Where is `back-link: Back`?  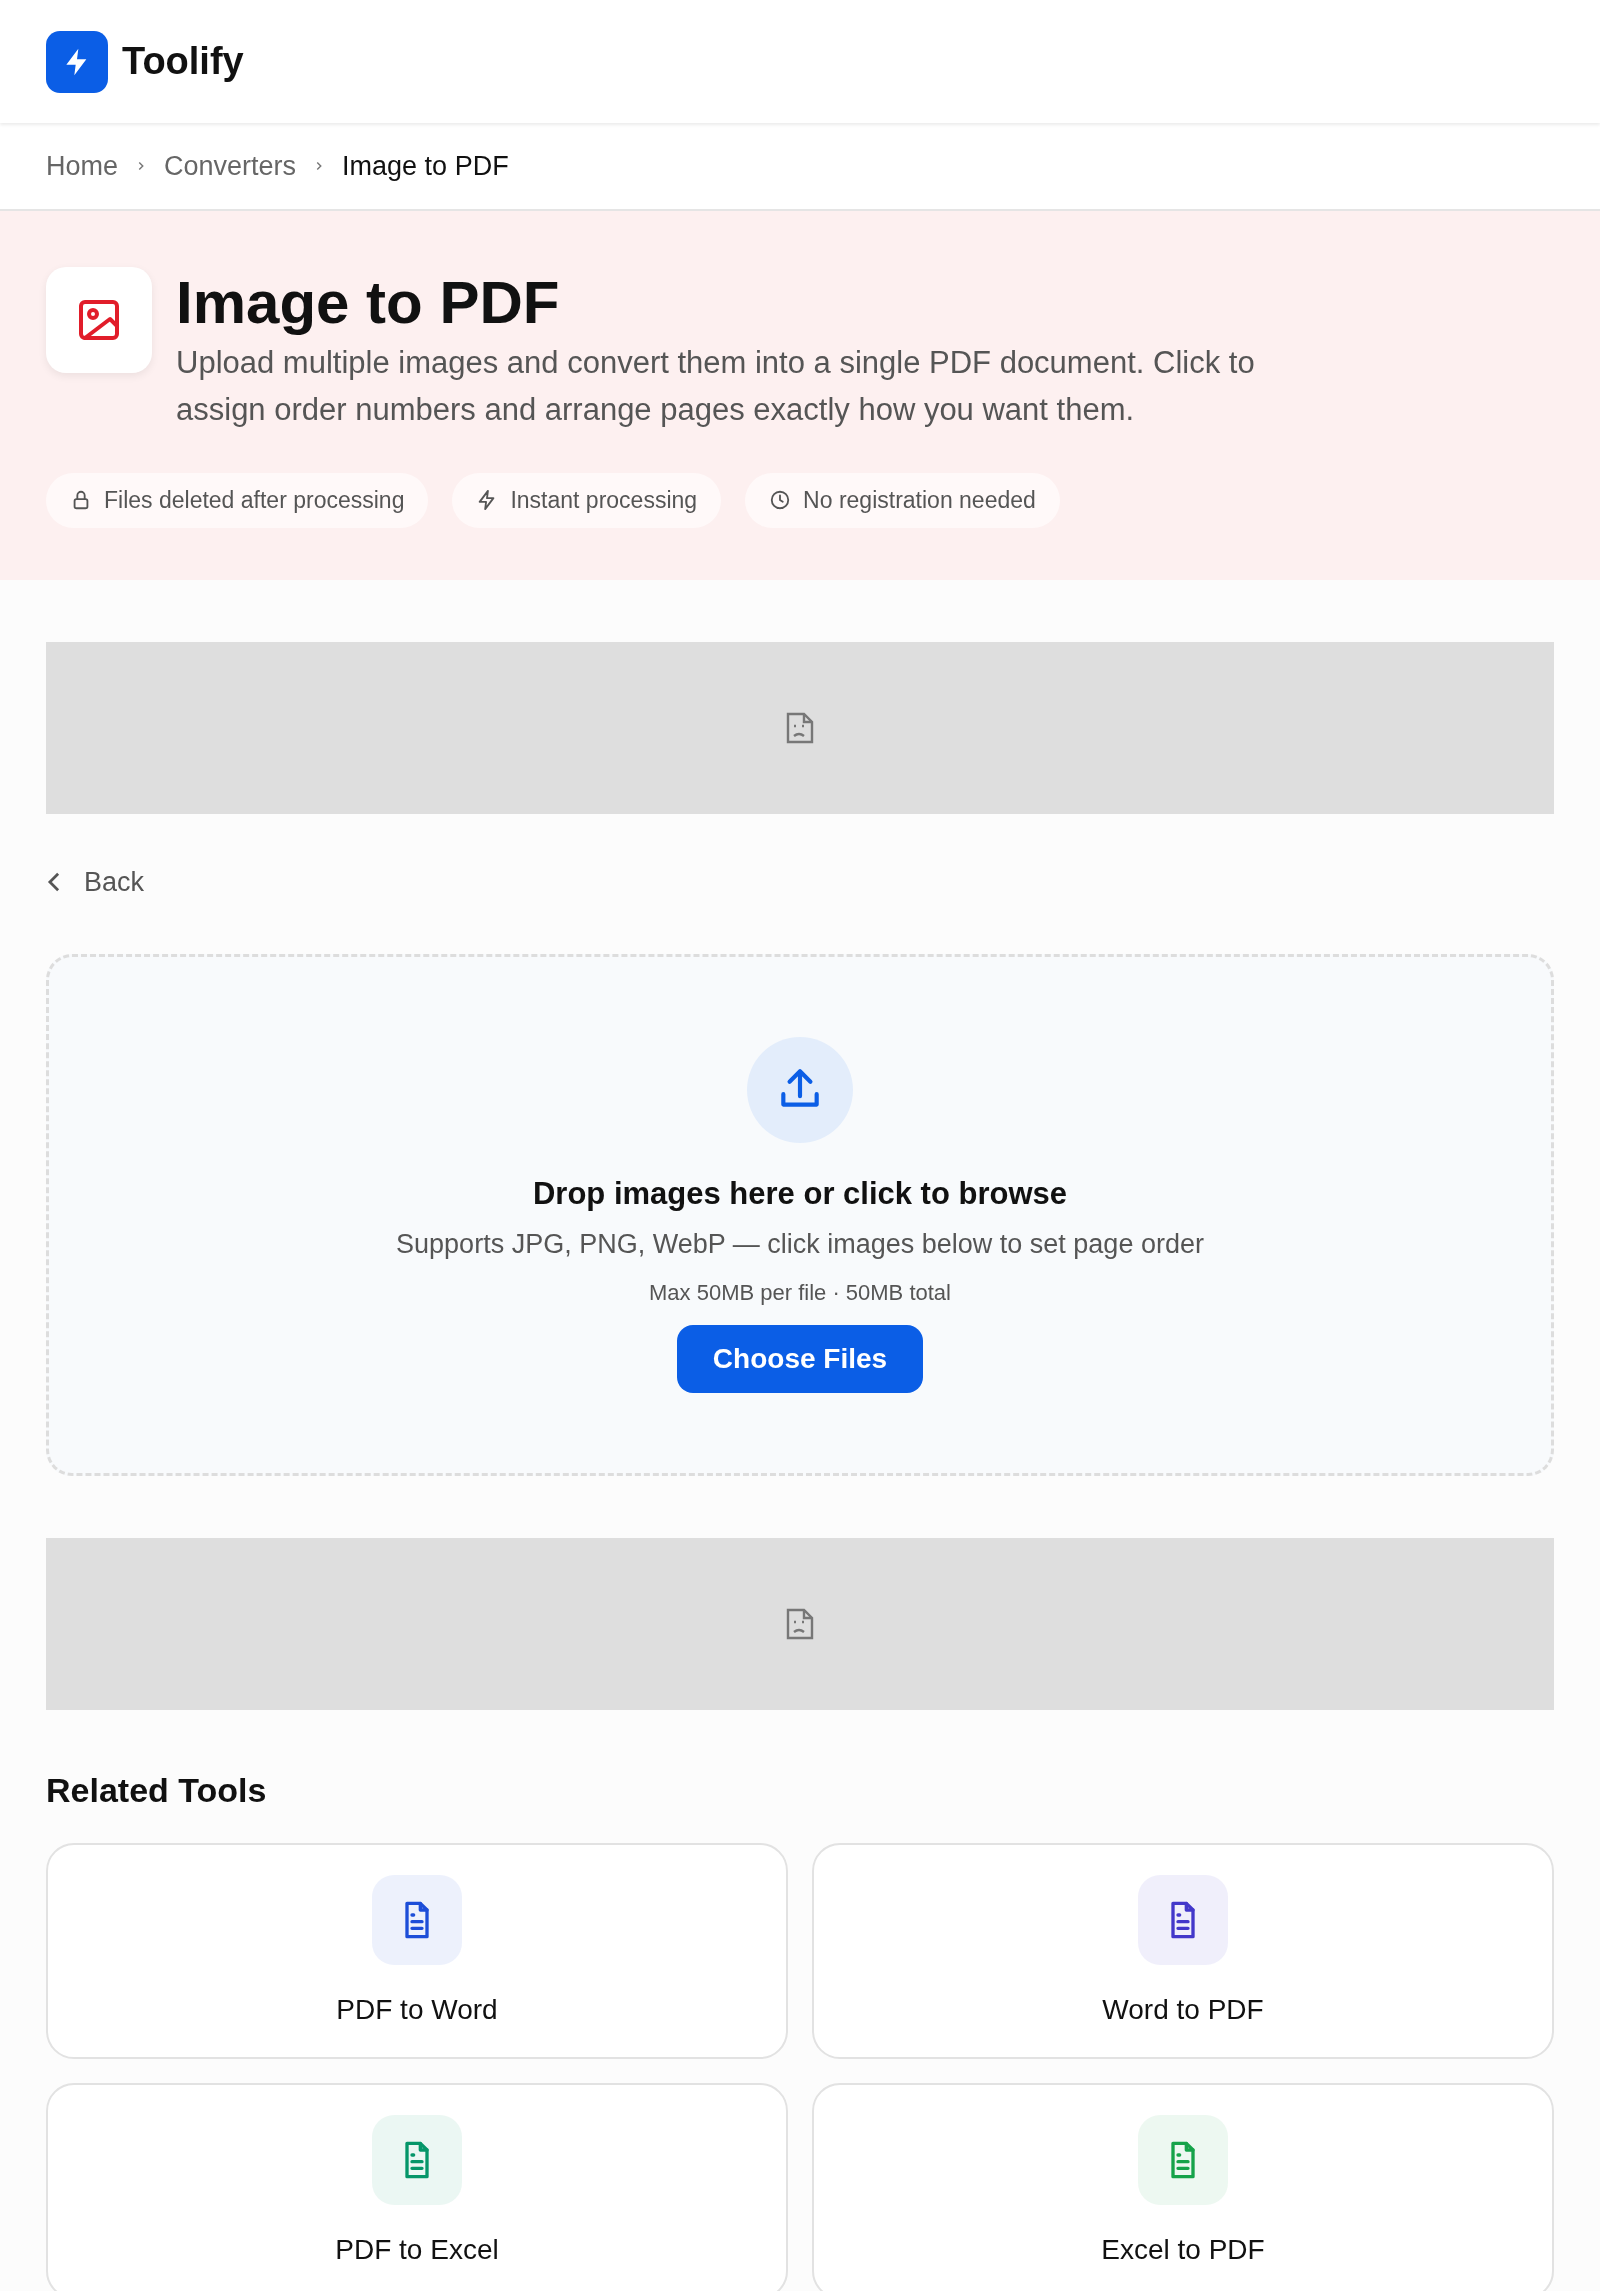
back-link: Back is located at coordinates (95, 881).